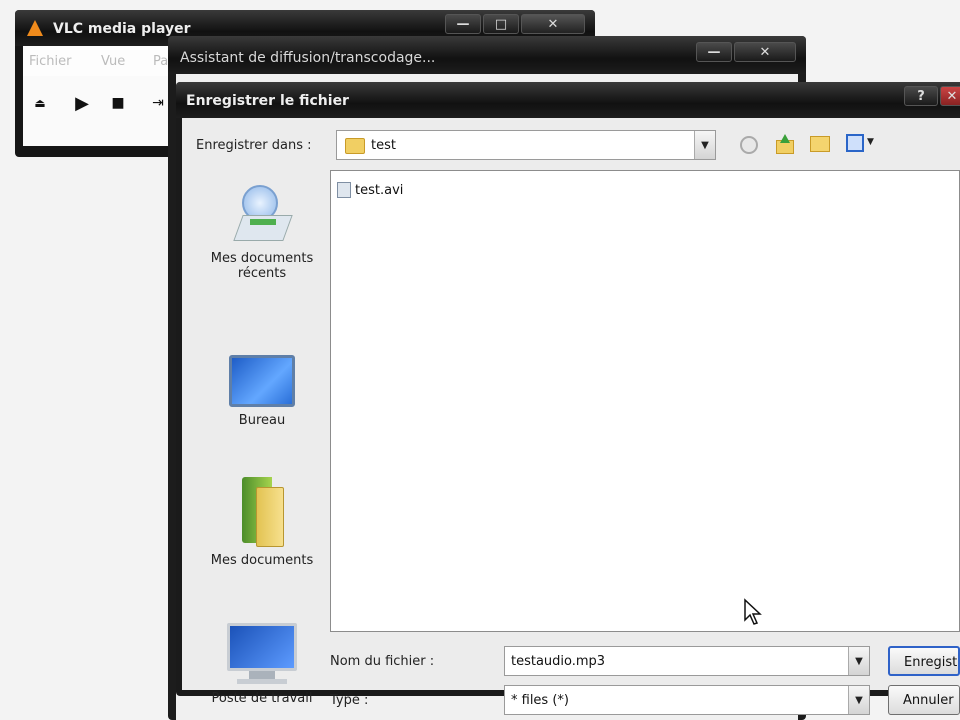 This screenshot has height=720, width=960. What do you see at coordinates (113, 61) in the screenshot?
I see `menu-vue: Vue` at bounding box center [113, 61].